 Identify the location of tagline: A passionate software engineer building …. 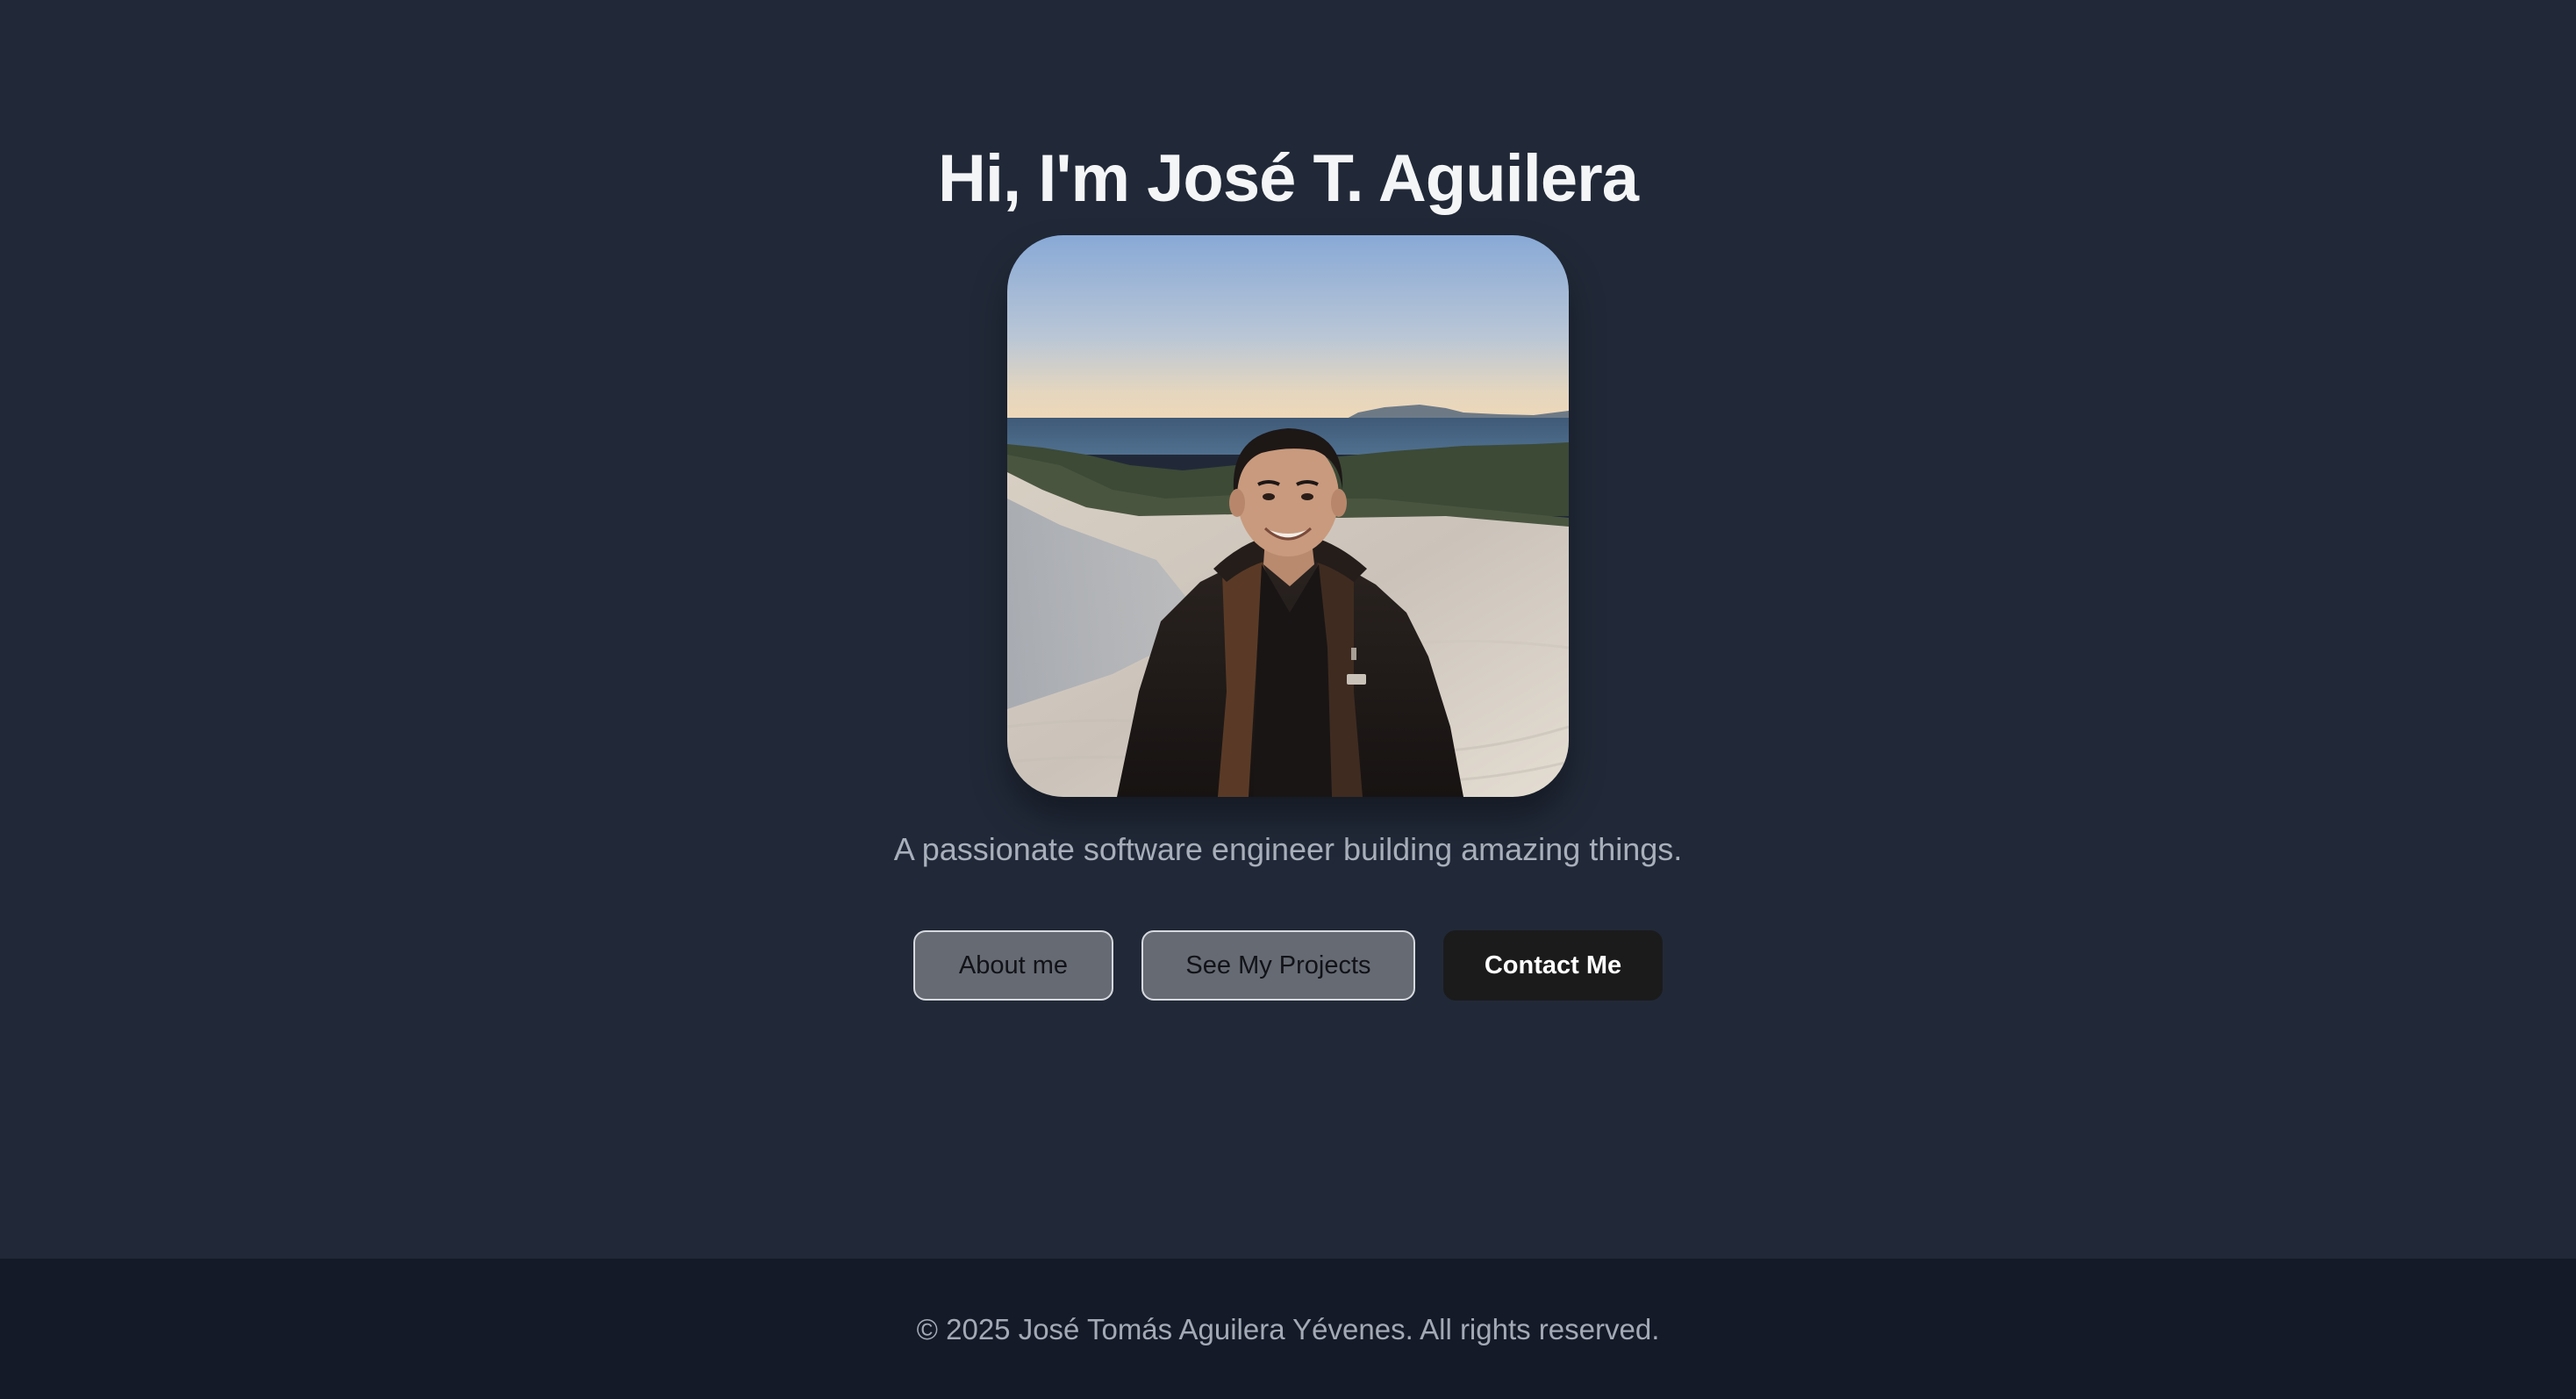
(1288, 849).